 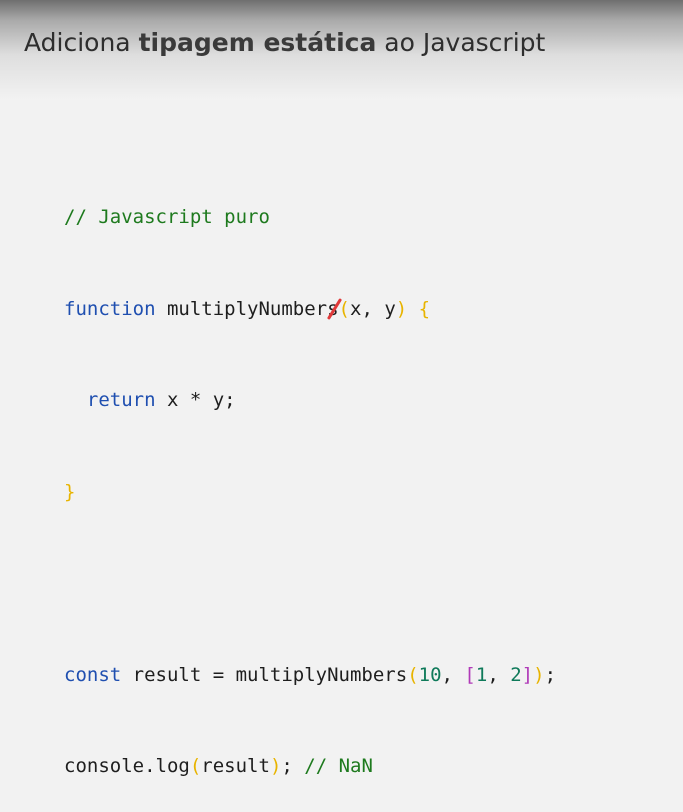 I want to click on code-keyword: function, so click(x=110, y=308).